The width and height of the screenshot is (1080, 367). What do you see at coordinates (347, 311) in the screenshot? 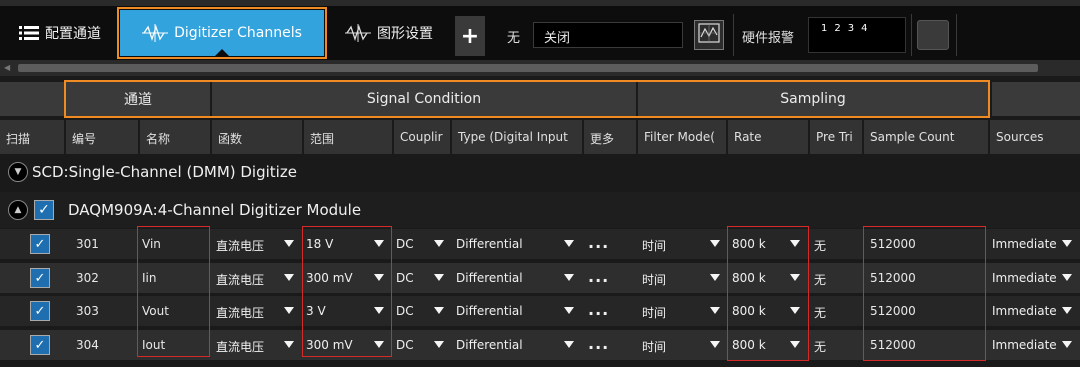
I see `range-dropdown: 3 V` at bounding box center [347, 311].